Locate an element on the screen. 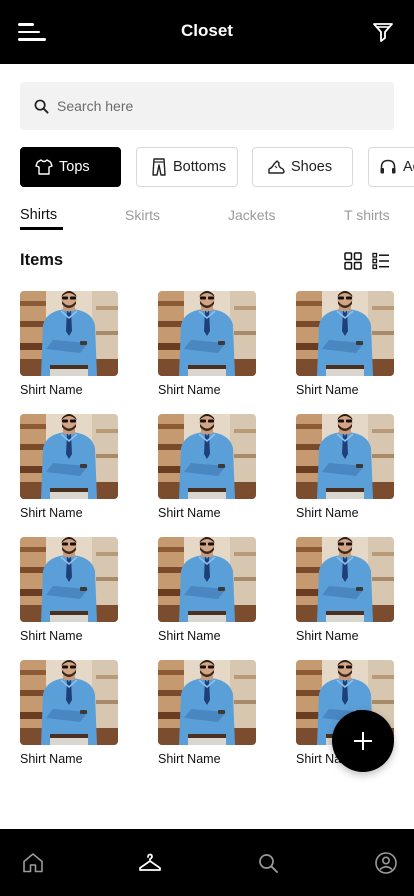 This screenshot has height=896, width=414. category-chip-label: Accessories is located at coordinates (408, 167).